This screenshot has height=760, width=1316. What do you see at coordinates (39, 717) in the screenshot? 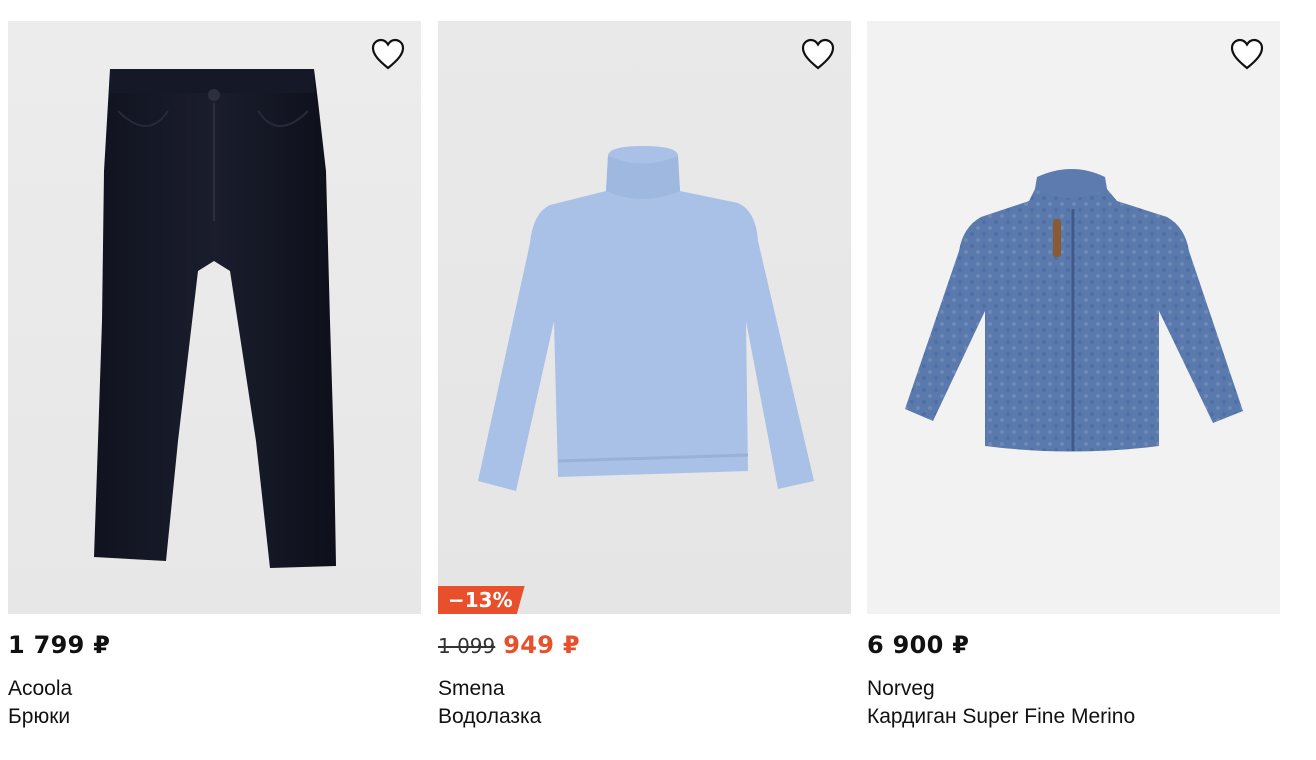
I see `product-title: Брюки` at bounding box center [39, 717].